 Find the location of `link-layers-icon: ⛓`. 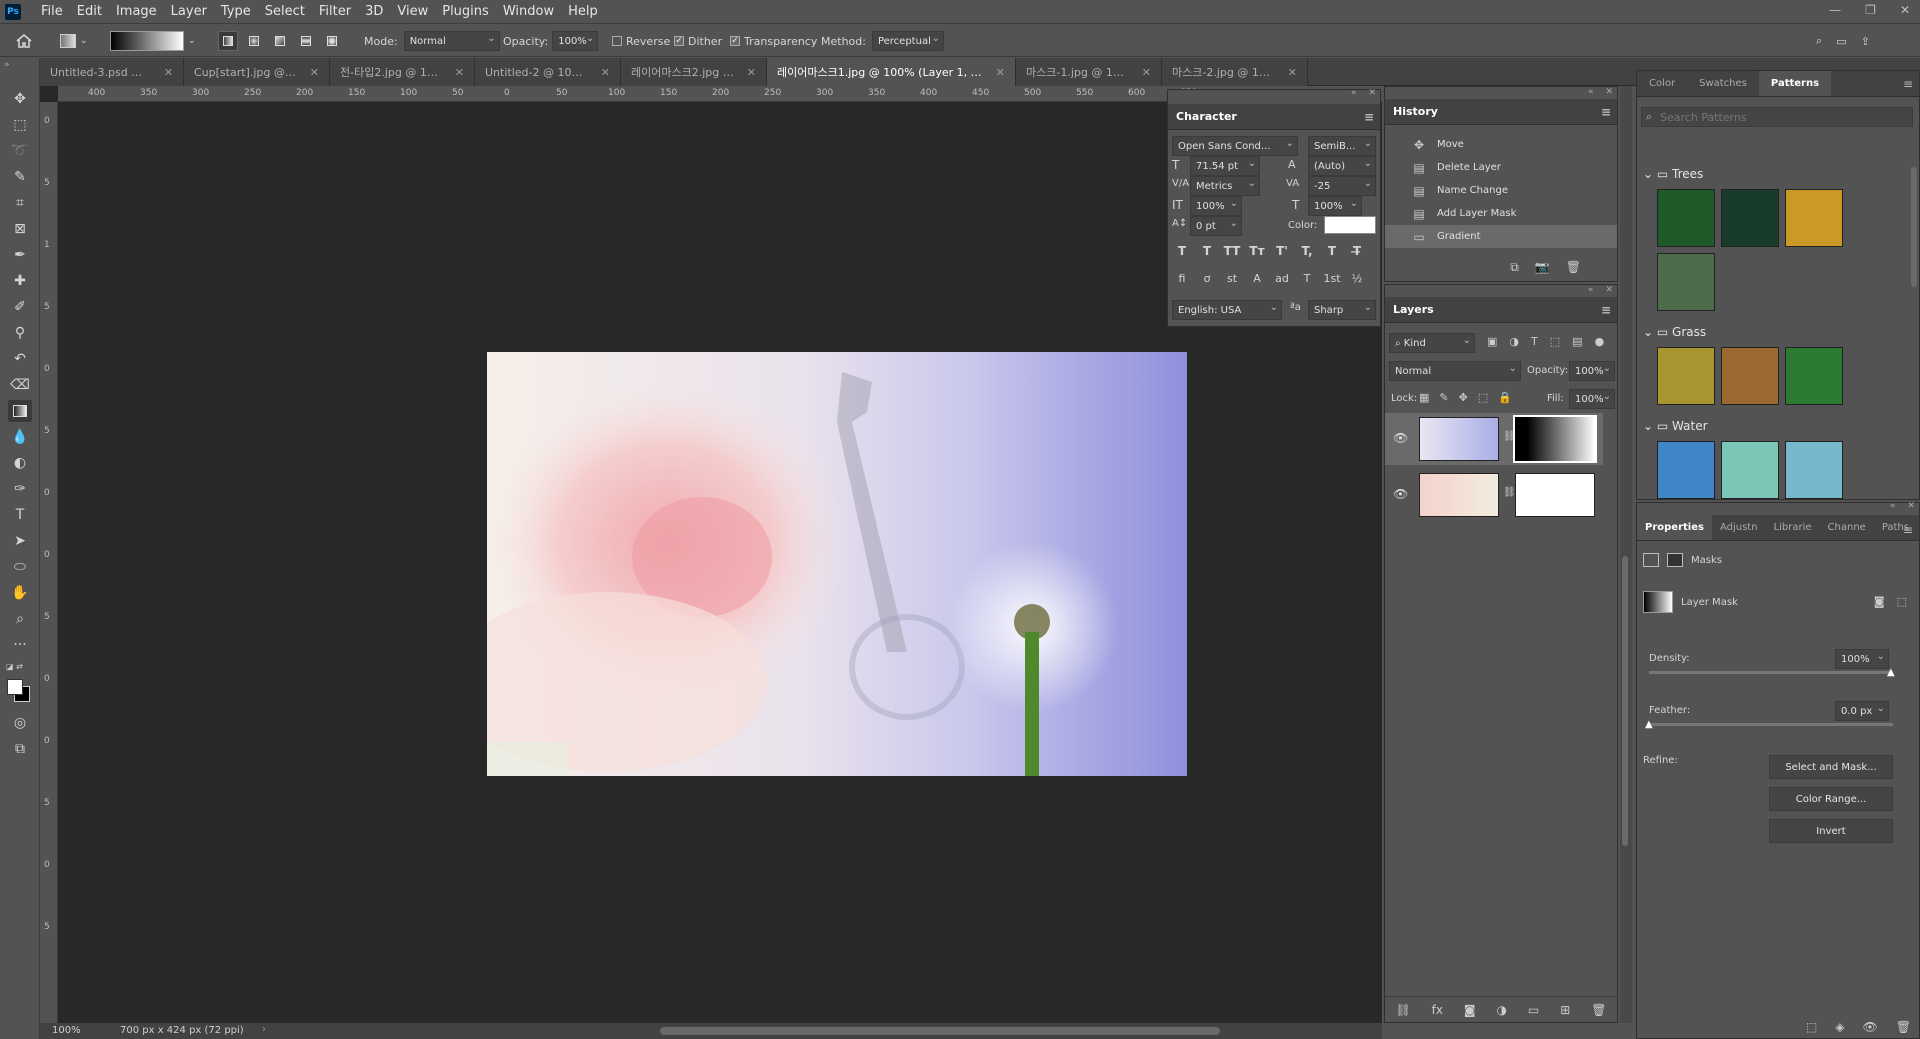

link-layers-icon: ⛓ is located at coordinates (1402, 1010).